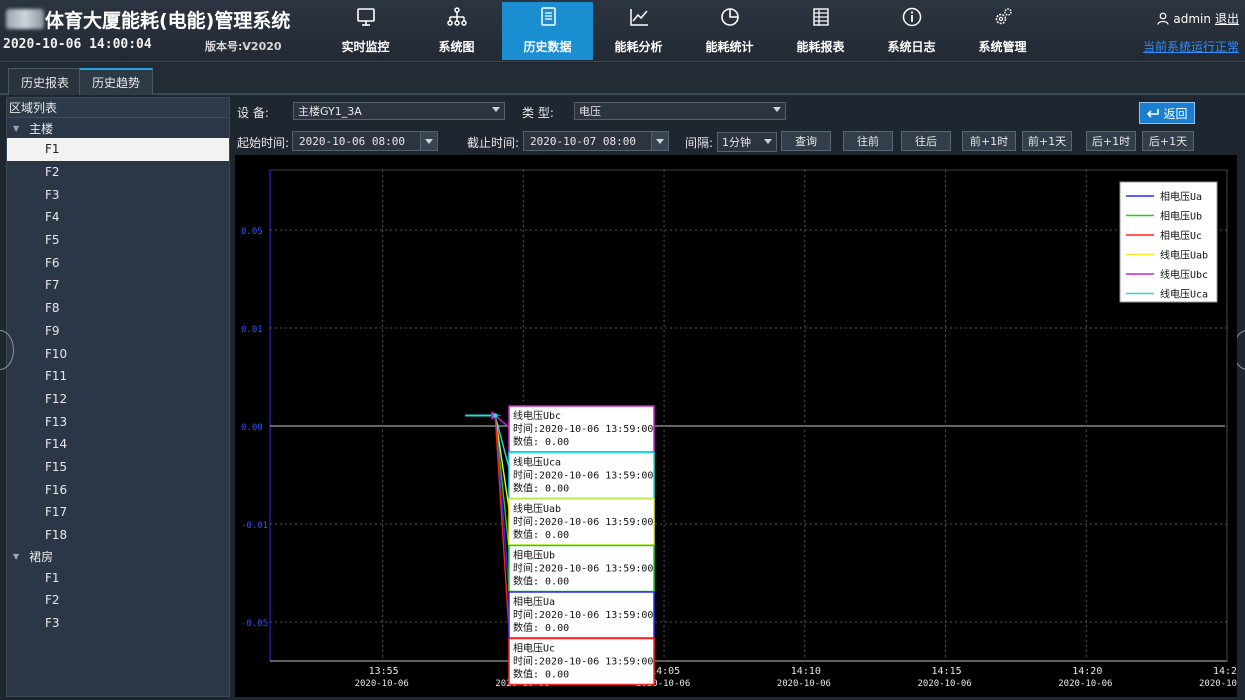 The height and width of the screenshot is (700, 1245). I want to click on tree-item: F15, so click(118, 467).